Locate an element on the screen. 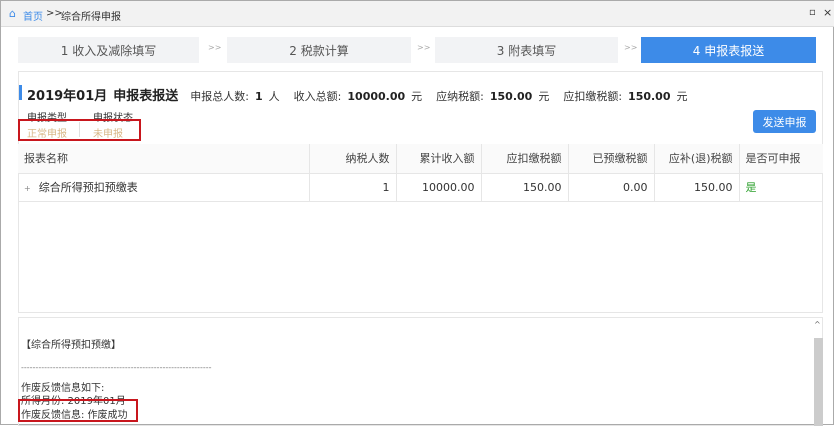  breadcrumb-current: 综合所得申报 is located at coordinates (91, 17).